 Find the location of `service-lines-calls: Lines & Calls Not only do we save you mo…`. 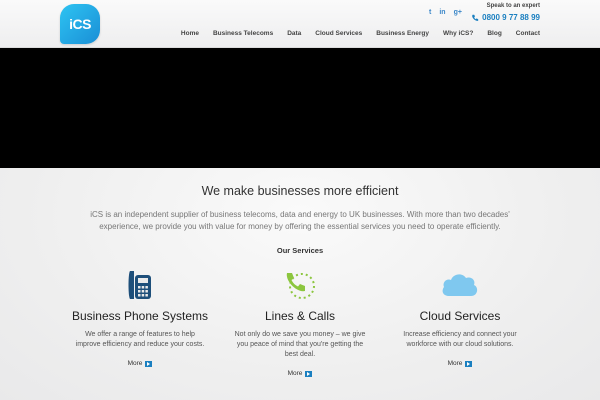

service-lines-calls: Lines & Calls Not only do we save you mo… is located at coordinates (300, 322).